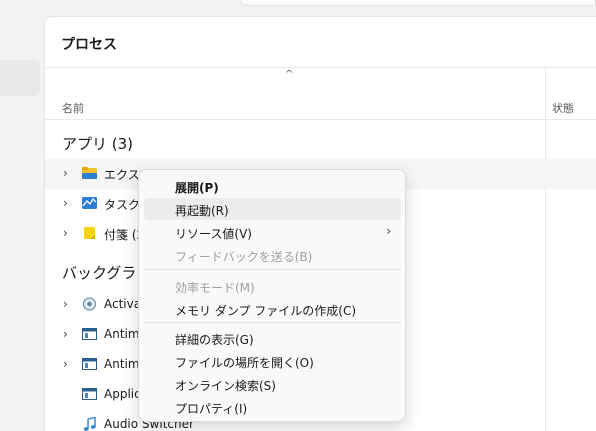 Image resolution: width=596 pixels, height=431 pixels. I want to click on menu-item-efficiency-mode: 効率モード(M), so click(272, 286).